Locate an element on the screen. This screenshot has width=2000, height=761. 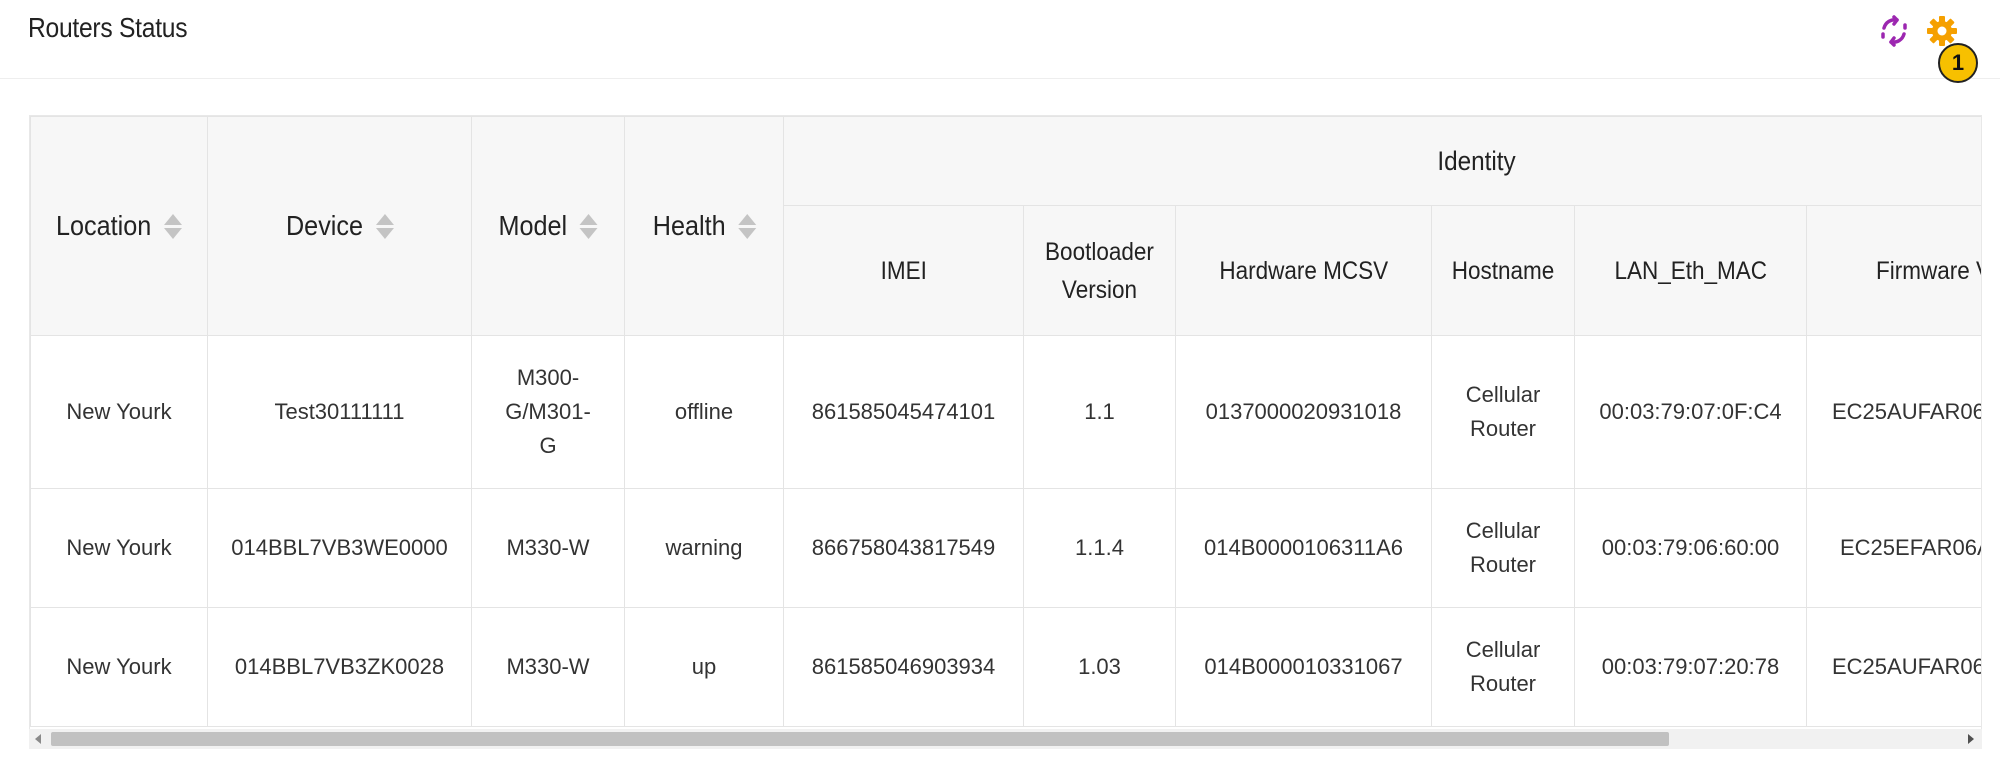
refresh-icon is located at coordinates (1894, 31).